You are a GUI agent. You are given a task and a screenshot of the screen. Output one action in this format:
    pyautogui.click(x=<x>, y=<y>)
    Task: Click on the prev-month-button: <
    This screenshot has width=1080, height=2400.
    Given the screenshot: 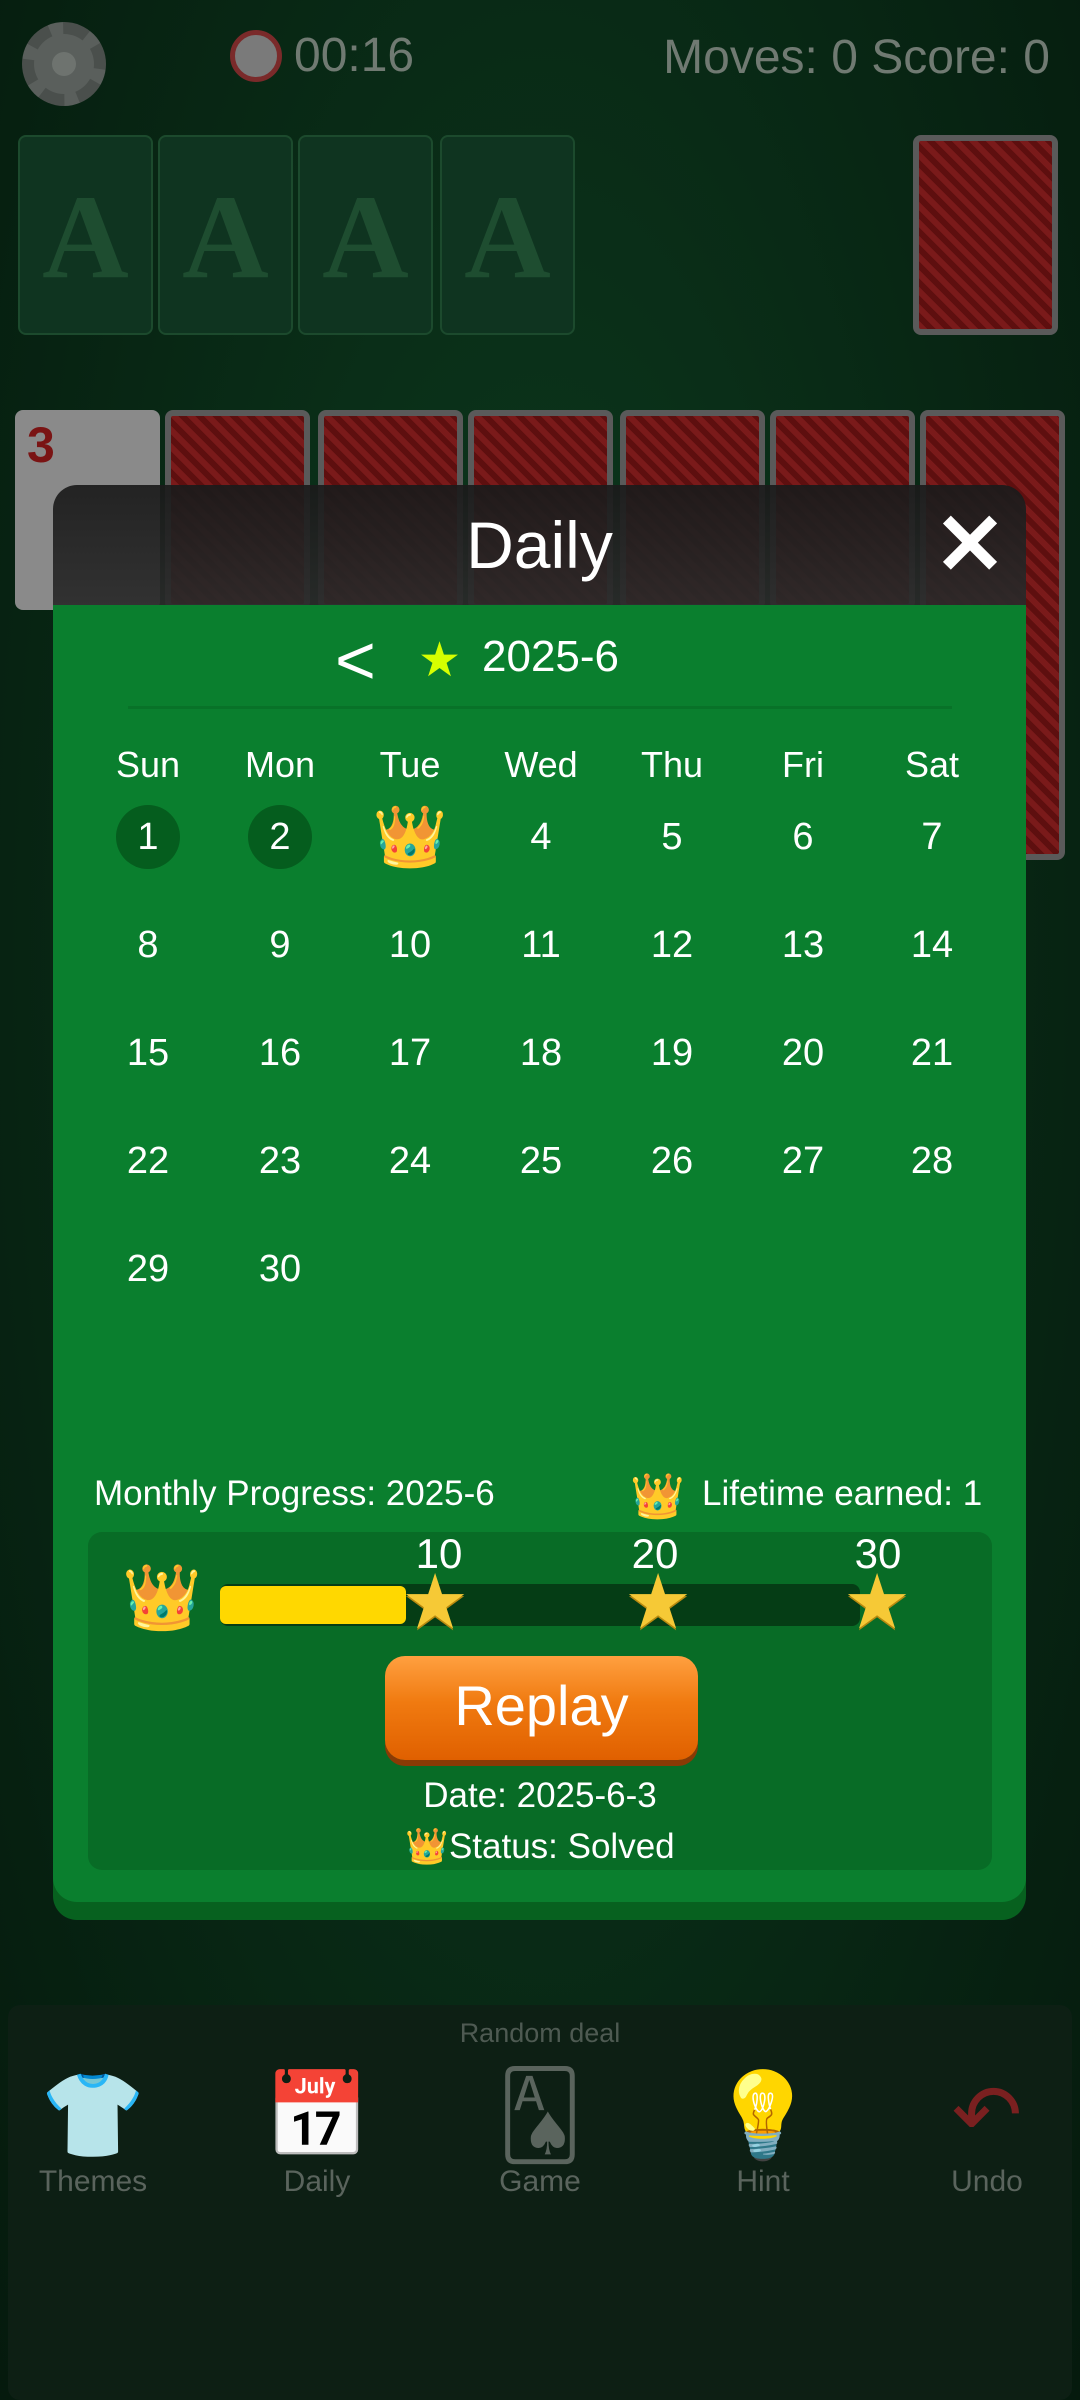 What is the action you would take?
    pyautogui.click(x=355, y=660)
    